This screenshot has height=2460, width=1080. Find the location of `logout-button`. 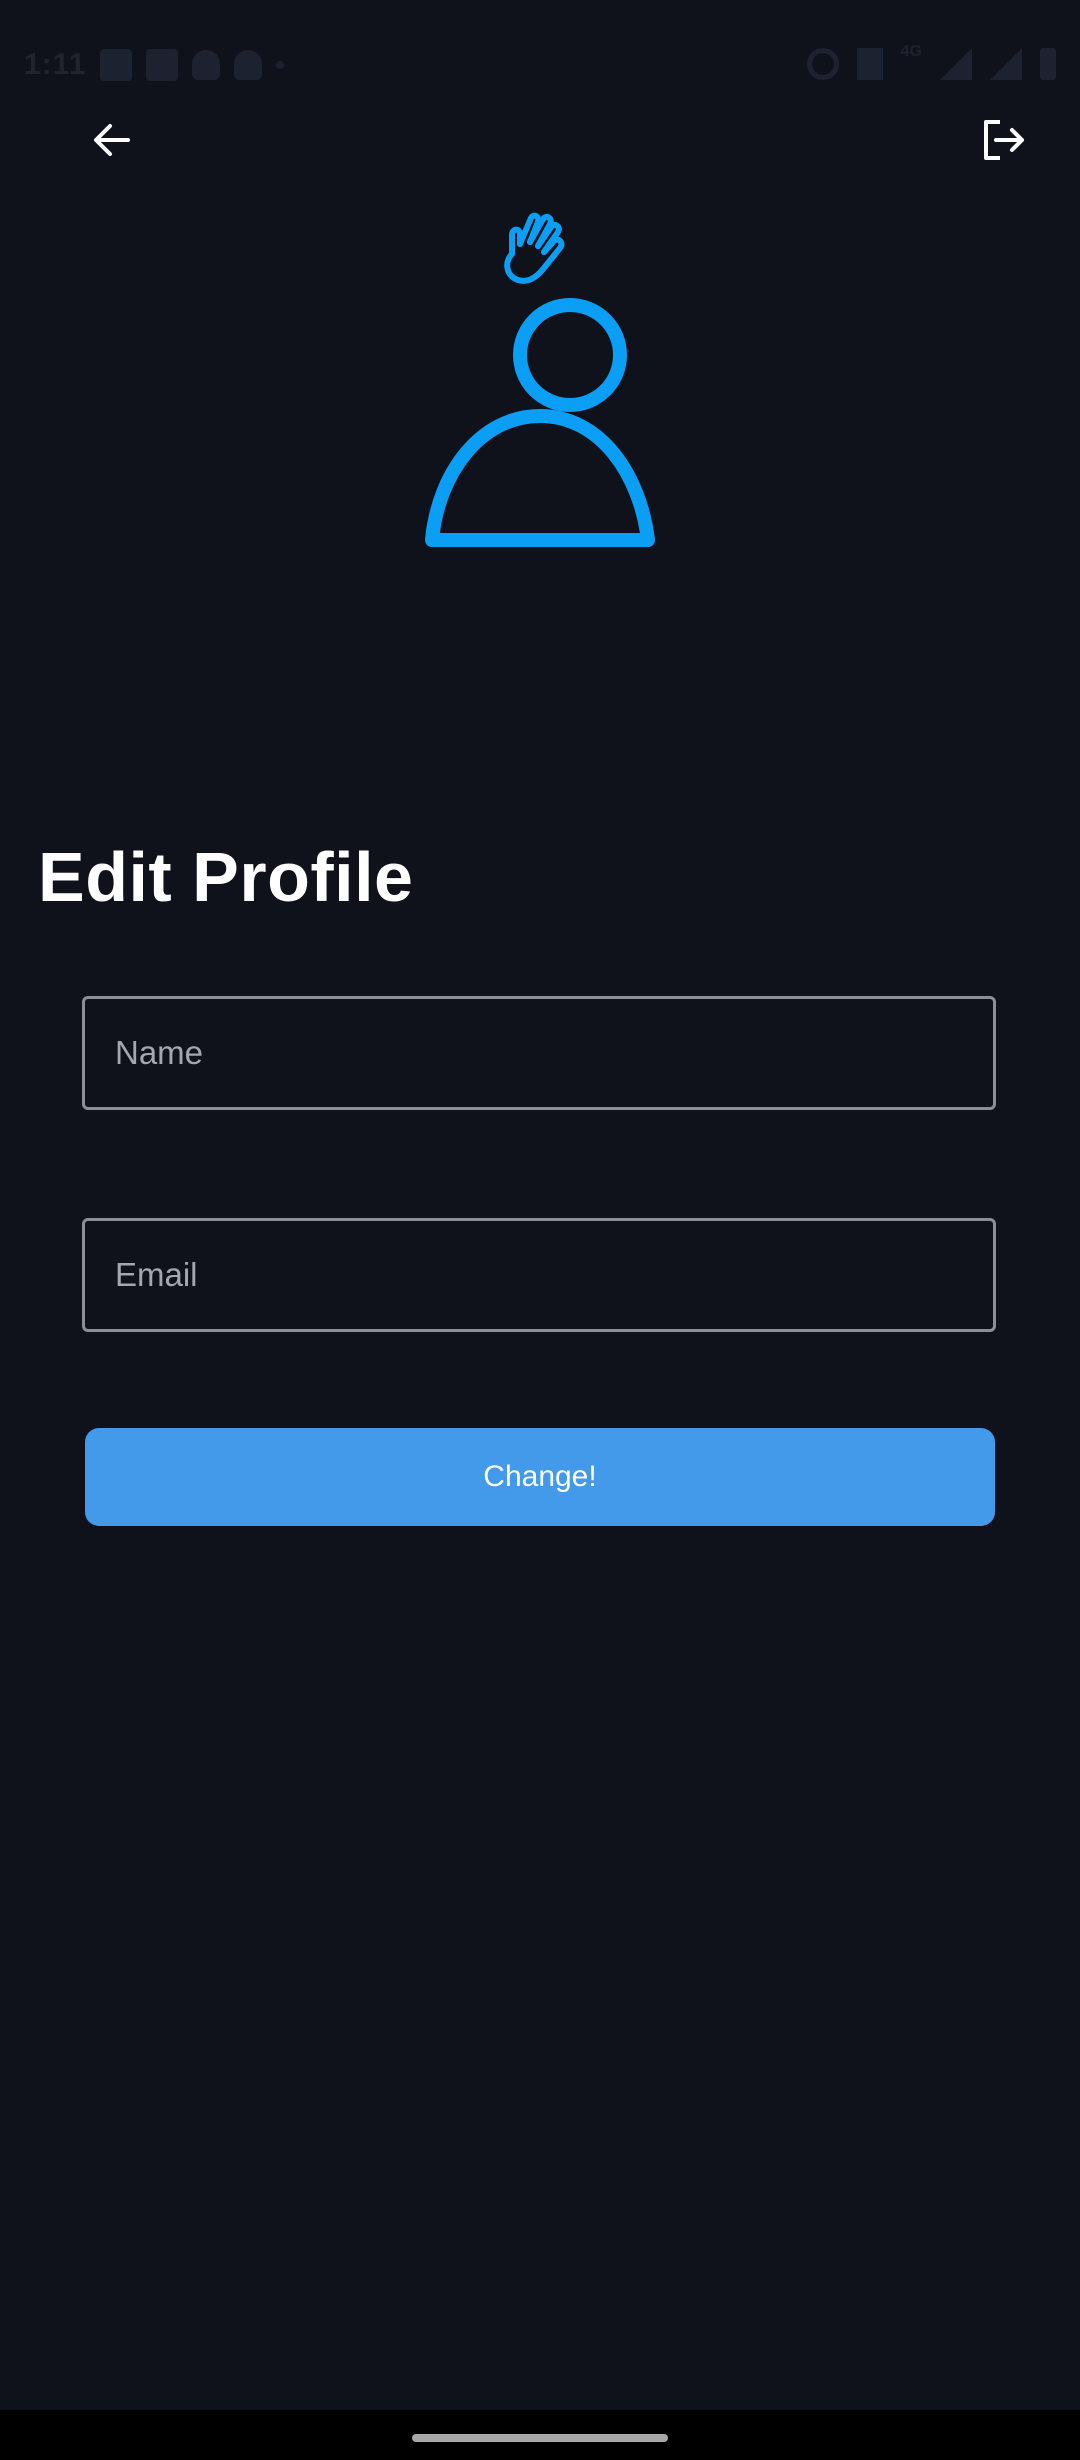

logout-button is located at coordinates (1004, 140).